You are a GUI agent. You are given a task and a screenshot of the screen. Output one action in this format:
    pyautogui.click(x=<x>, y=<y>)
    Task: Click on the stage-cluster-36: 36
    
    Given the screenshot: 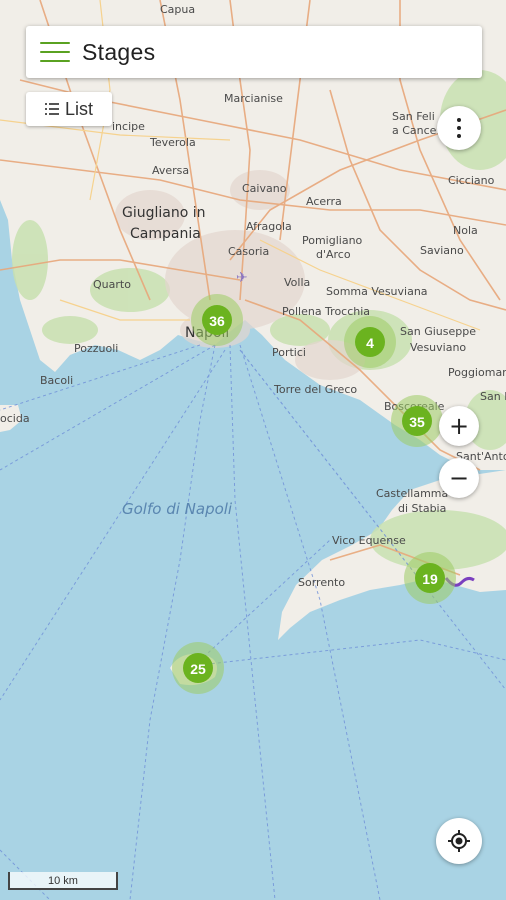 What is the action you would take?
    pyautogui.click(x=217, y=320)
    